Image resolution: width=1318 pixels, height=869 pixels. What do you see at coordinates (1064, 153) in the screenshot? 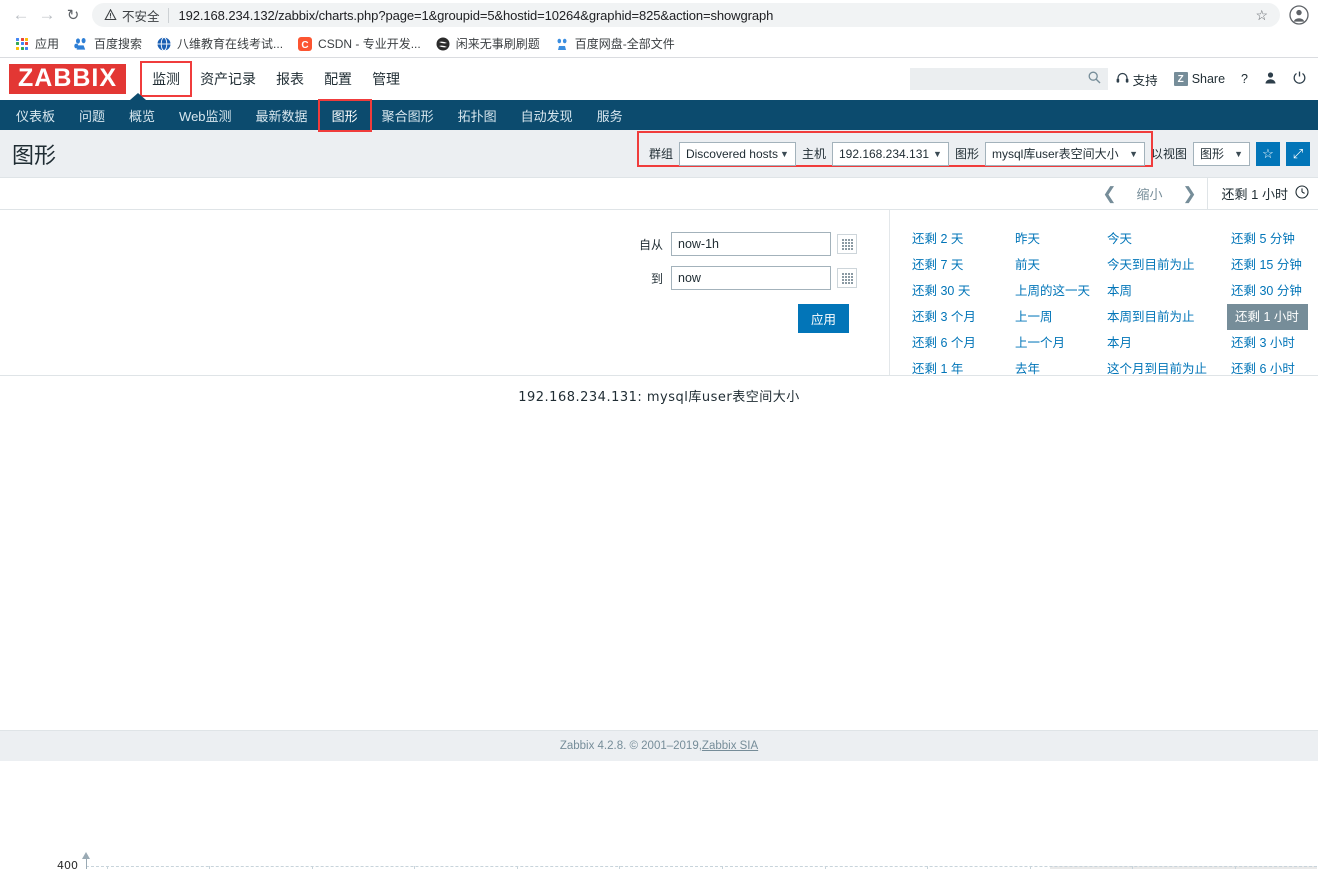
I see `graph-select: mysql库user表空间大小 ▼` at bounding box center [1064, 153].